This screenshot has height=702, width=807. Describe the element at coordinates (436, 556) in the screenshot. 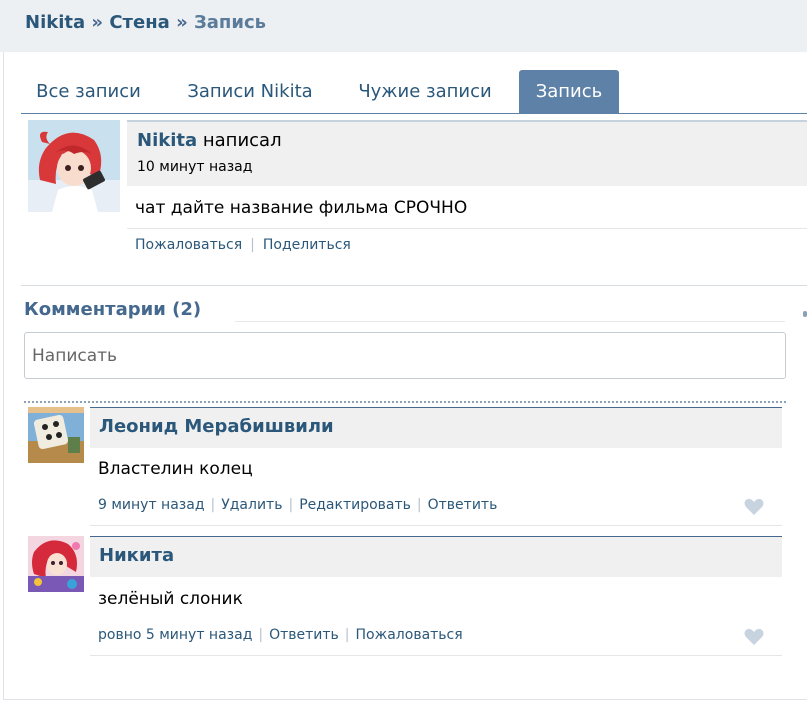

I see `comment-header: Никита` at that location.